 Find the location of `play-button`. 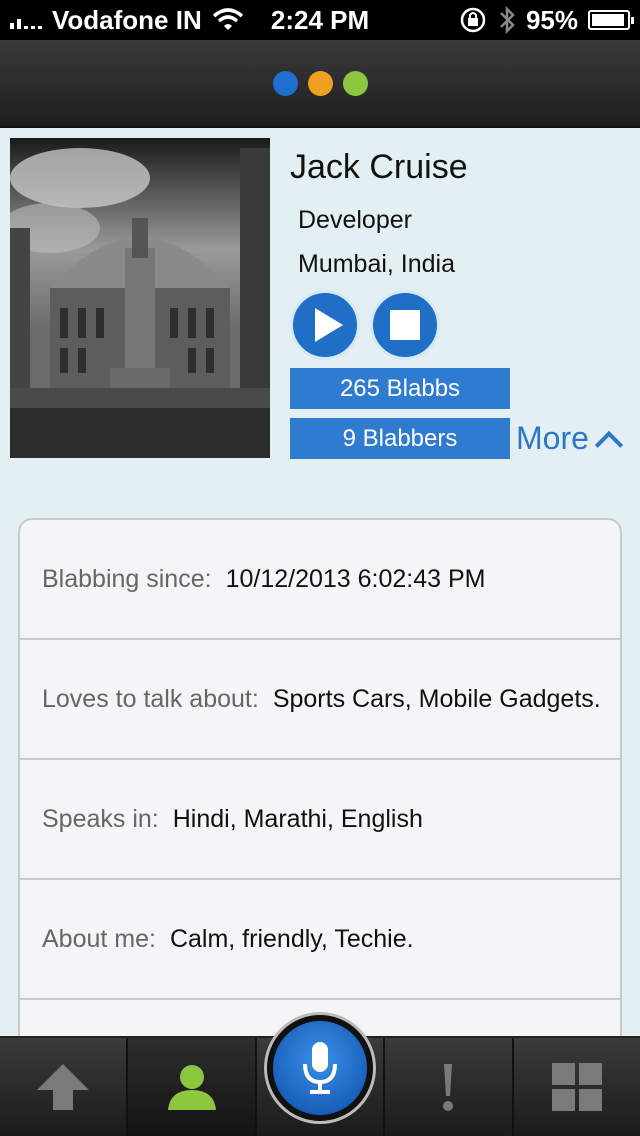

play-button is located at coordinates (325, 325).